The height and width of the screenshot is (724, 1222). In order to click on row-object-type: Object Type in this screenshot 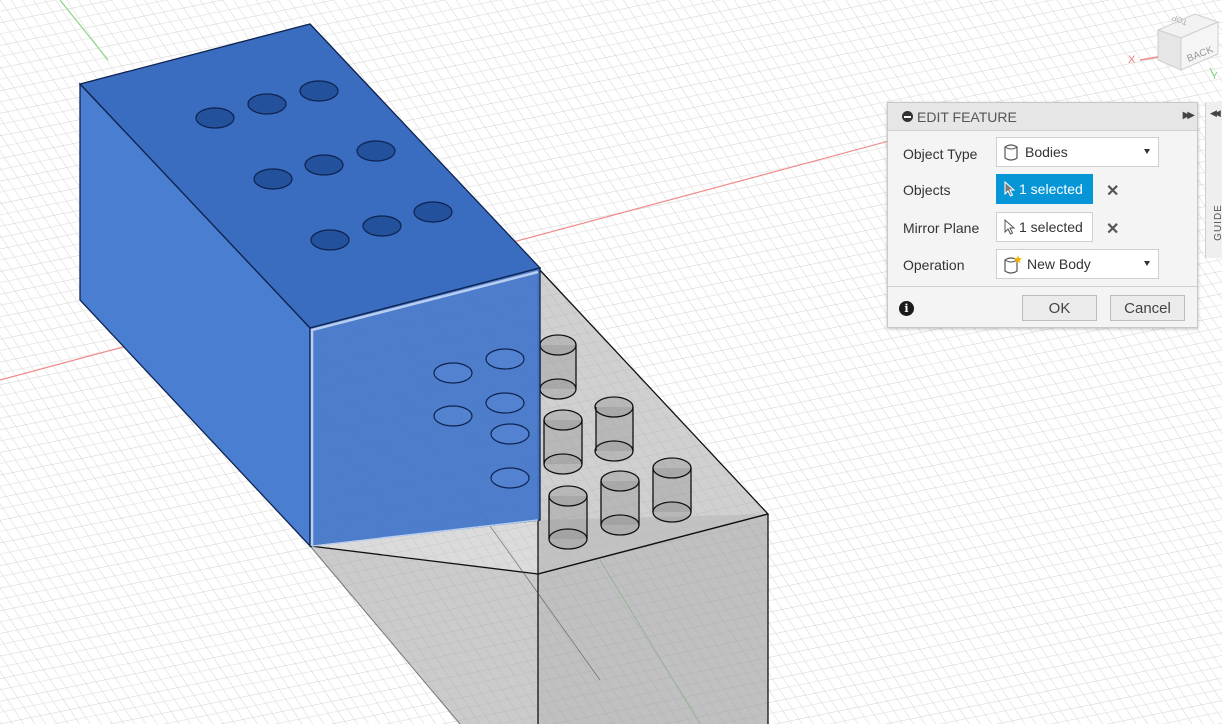, I will do `click(949, 154)`.